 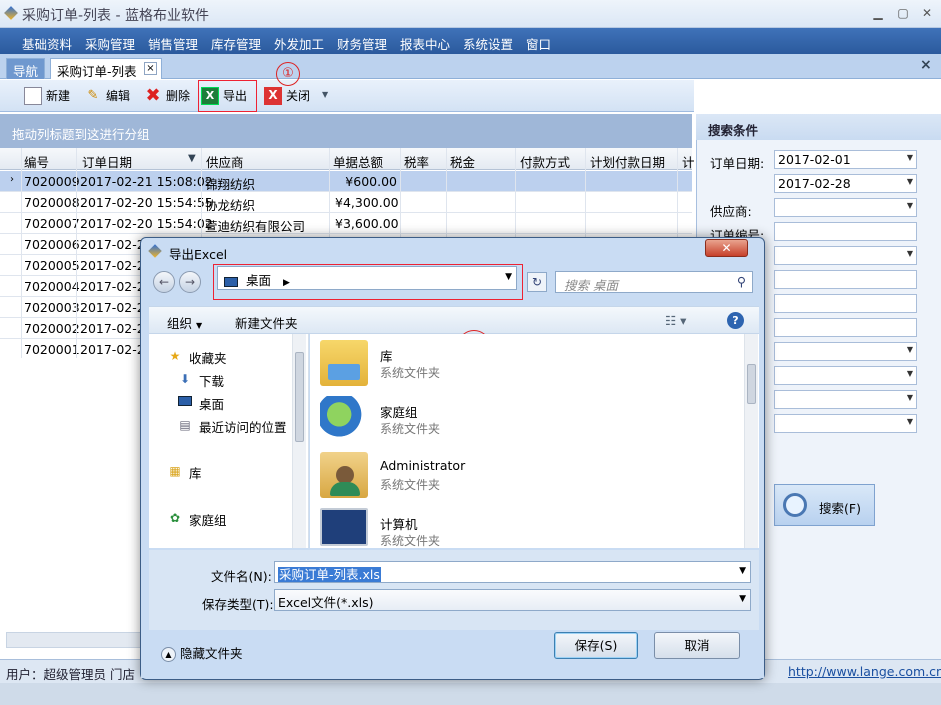 I want to click on minimize-icon: ▁, so click(x=878, y=13).